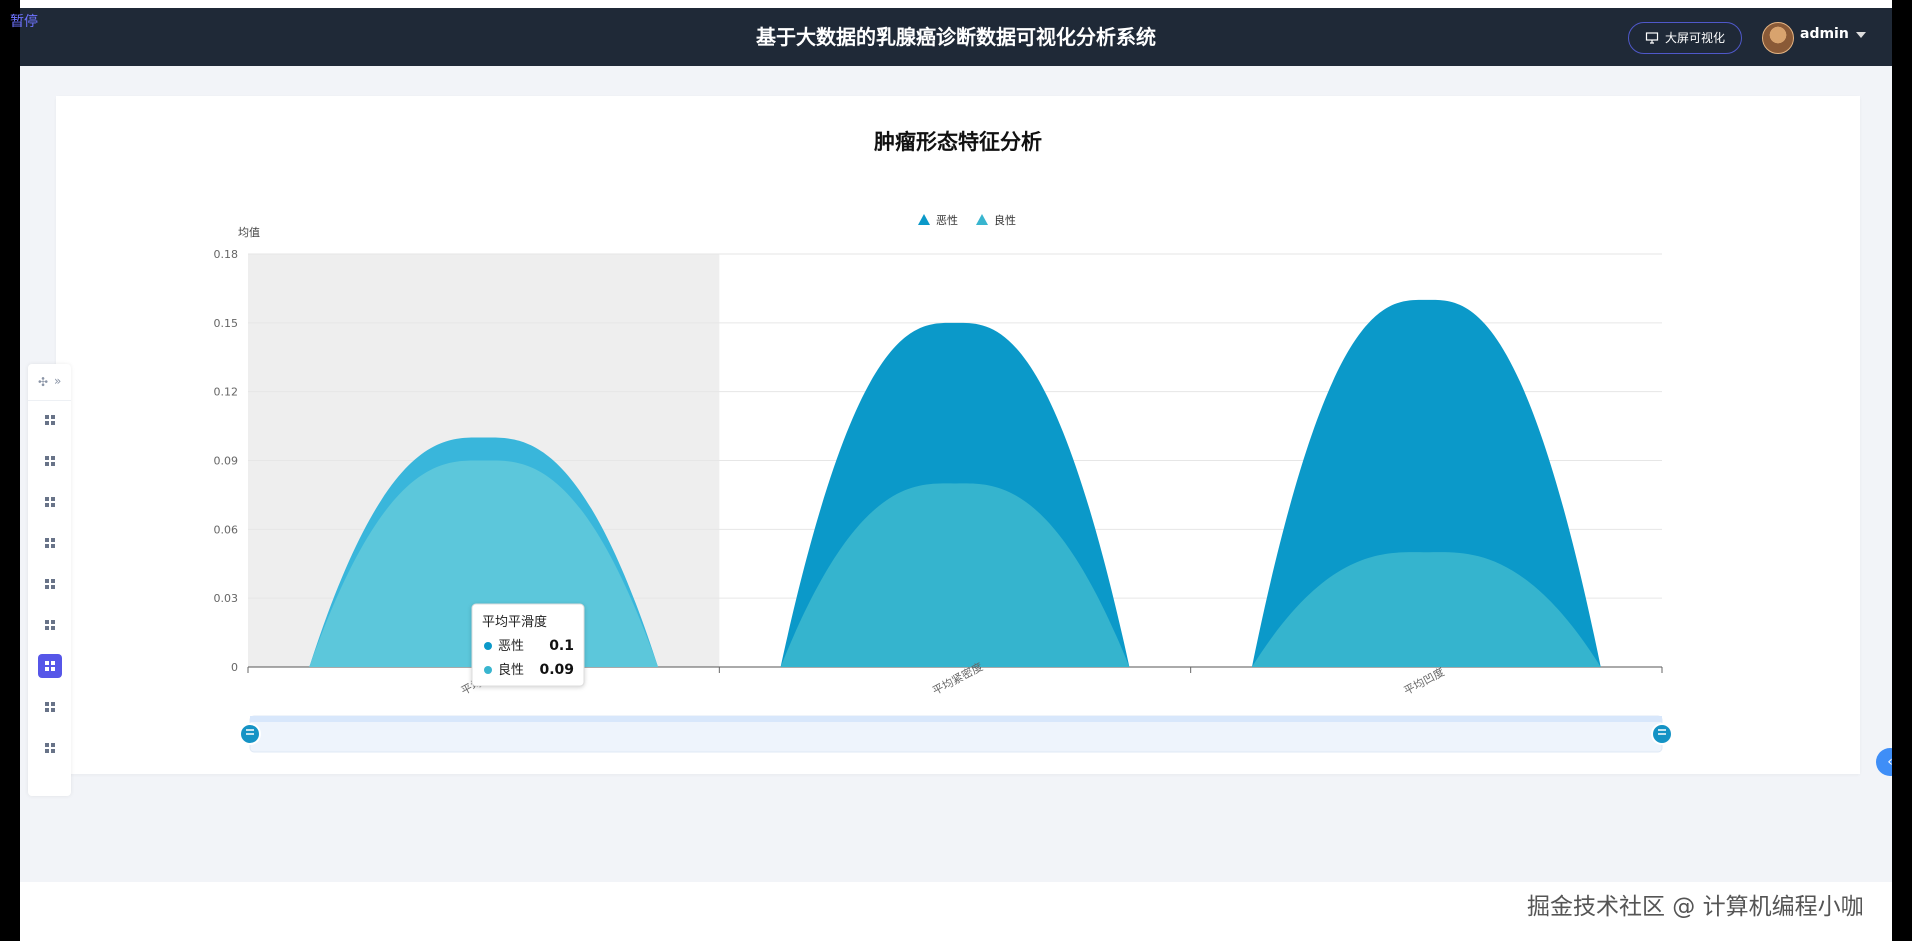  I want to click on user-avatar, so click(1778, 38).